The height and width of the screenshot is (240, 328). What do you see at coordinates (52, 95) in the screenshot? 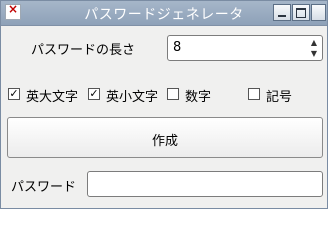
I see `checkbox-uppercase-label: 英大文字` at bounding box center [52, 95].